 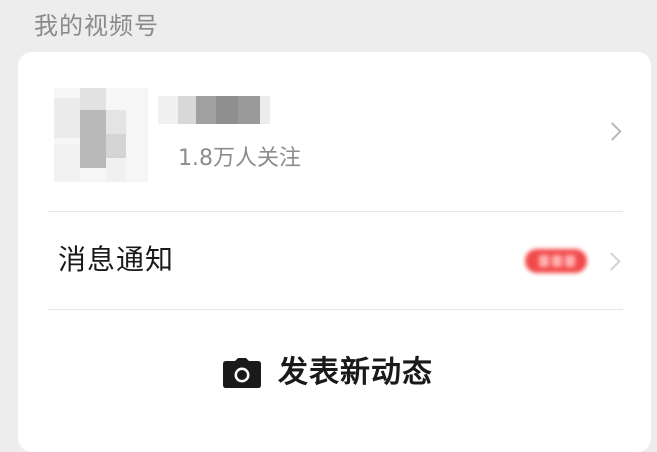 I want to click on camera-icon, so click(x=242, y=373).